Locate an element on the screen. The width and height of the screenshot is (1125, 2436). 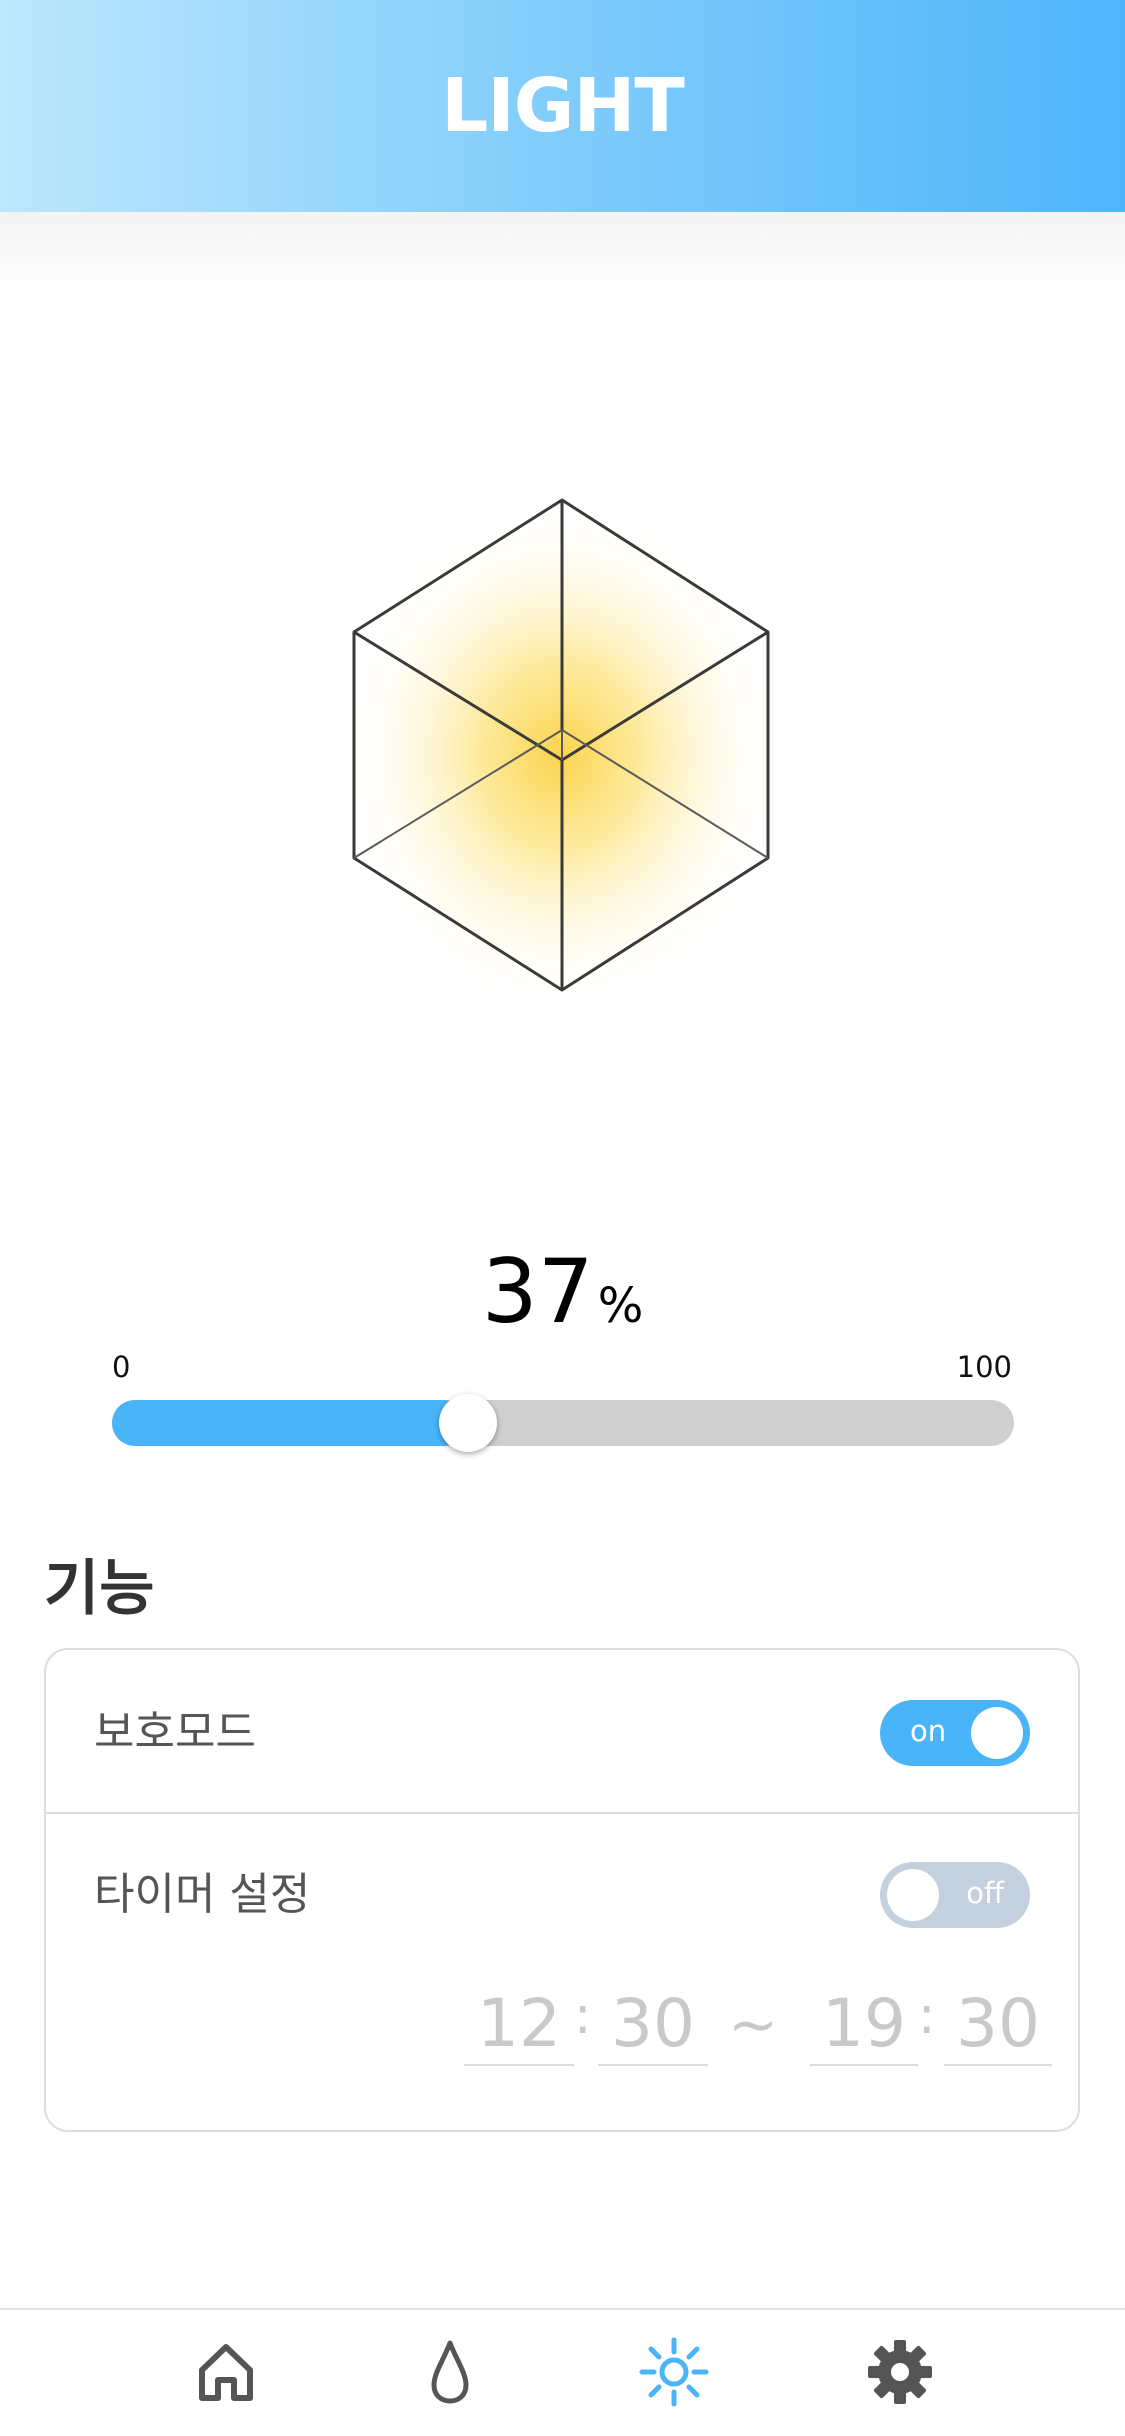
timer-start-minute-field: 30 is located at coordinates (653, 2025).